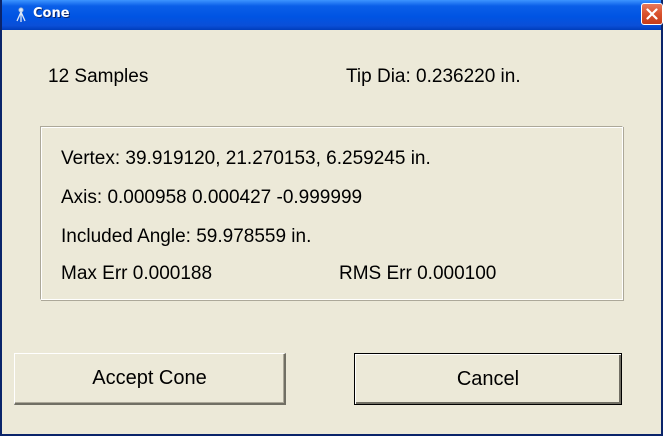  What do you see at coordinates (433, 76) in the screenshot?
I see `tip-diameter-label: Tip Dia: 0.236220 in.` at bounding box center [433, 76].